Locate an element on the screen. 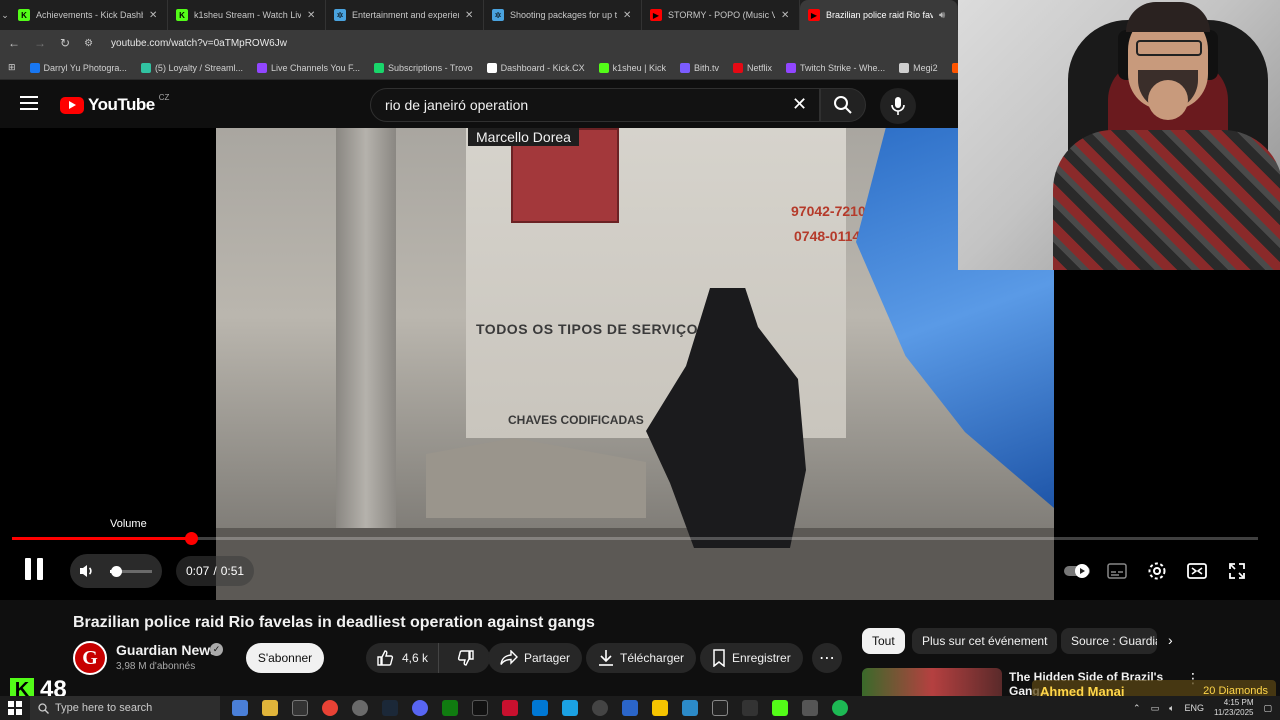 The height and width of the screenshot is (720, 1280). tiktok-app-icon is located at coordinates (480, 708).